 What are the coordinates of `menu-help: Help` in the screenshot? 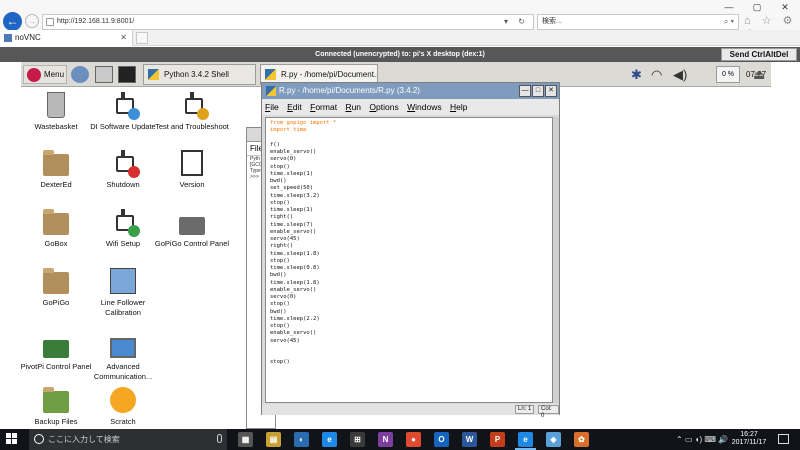 It's located at (458, 107).